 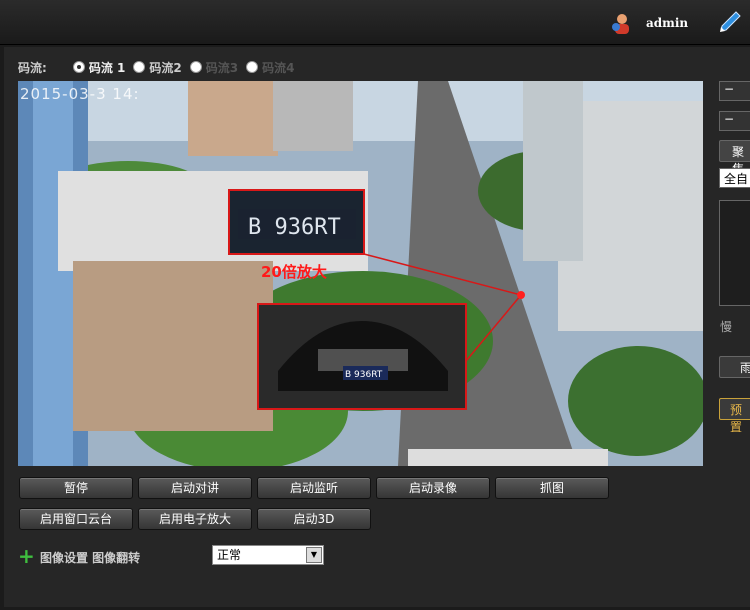 I want to click on preset-button: 预置, so click(x=734, y=416).